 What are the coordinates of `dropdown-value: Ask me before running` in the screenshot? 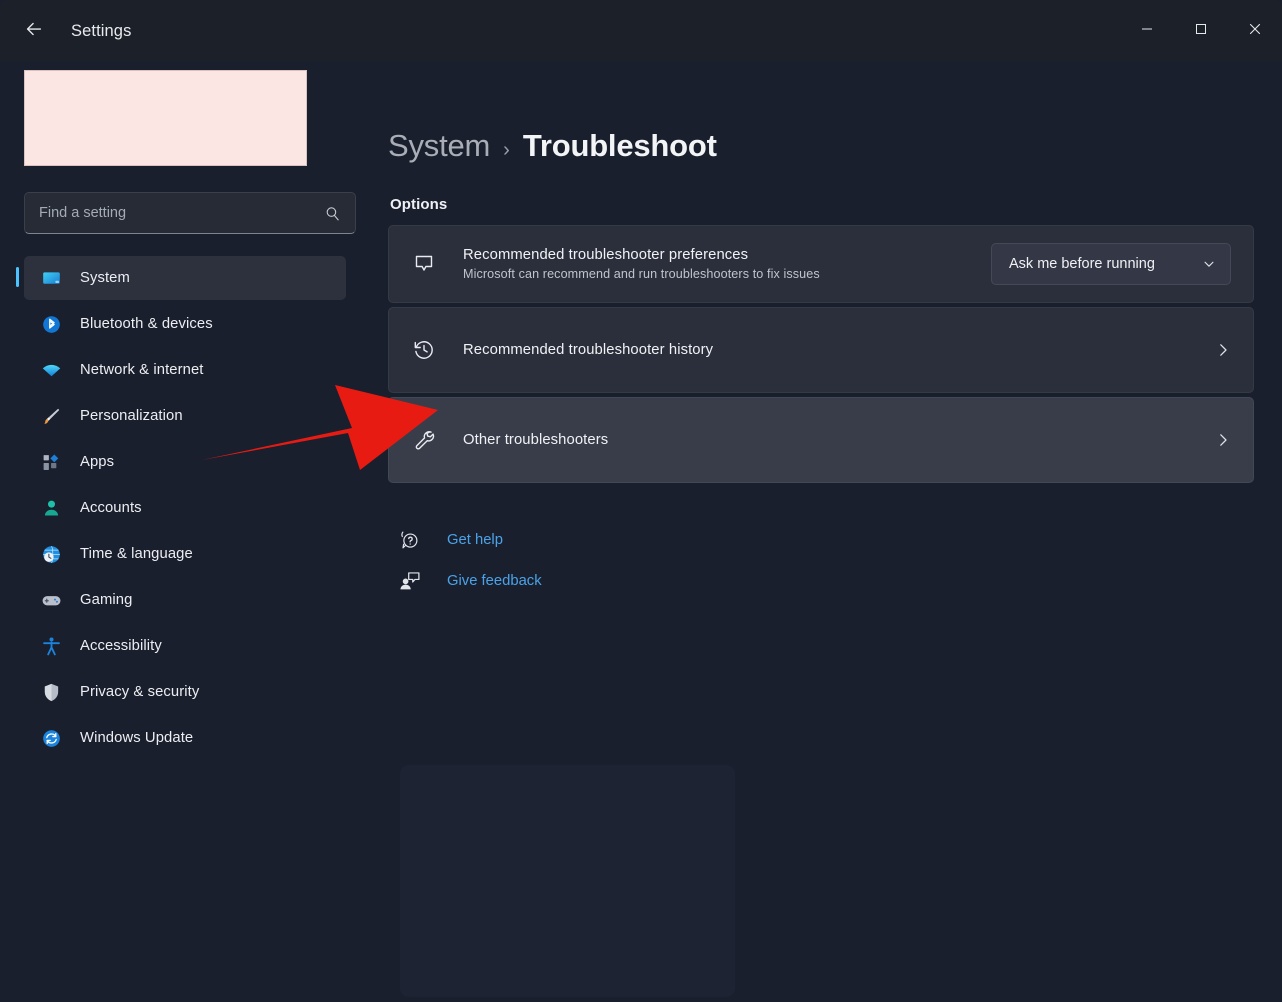 It's located at (1082, 264).